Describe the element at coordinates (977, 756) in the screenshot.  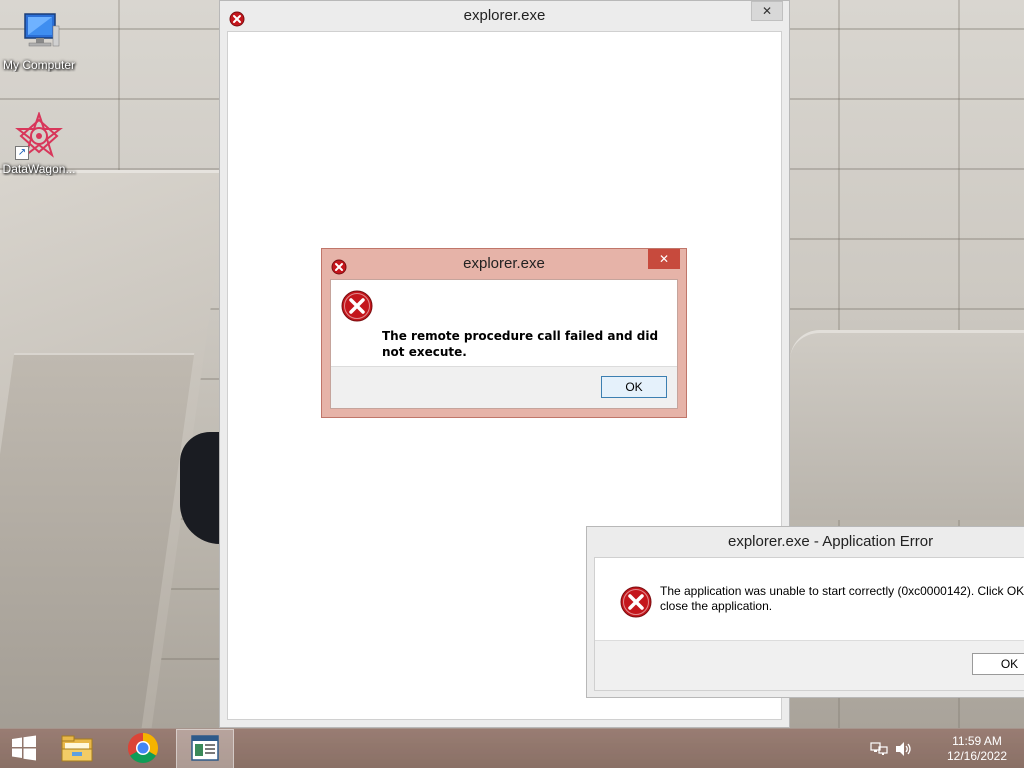
I see `clock-date: 12/16/2022` at that location.